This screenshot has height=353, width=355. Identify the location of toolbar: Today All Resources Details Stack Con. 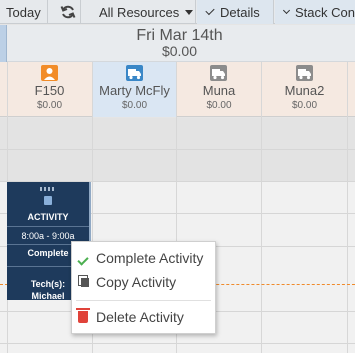
(177, 12).